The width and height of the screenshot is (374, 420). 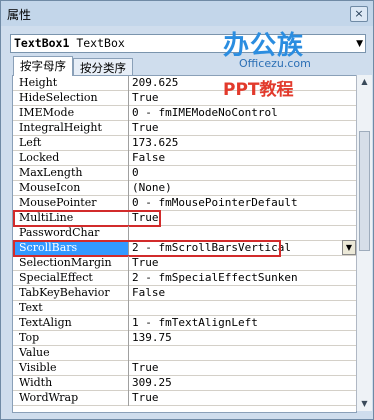 I want to click on property-row-selectionmargin: SelectionMargin True, so click(x=184, y=263).